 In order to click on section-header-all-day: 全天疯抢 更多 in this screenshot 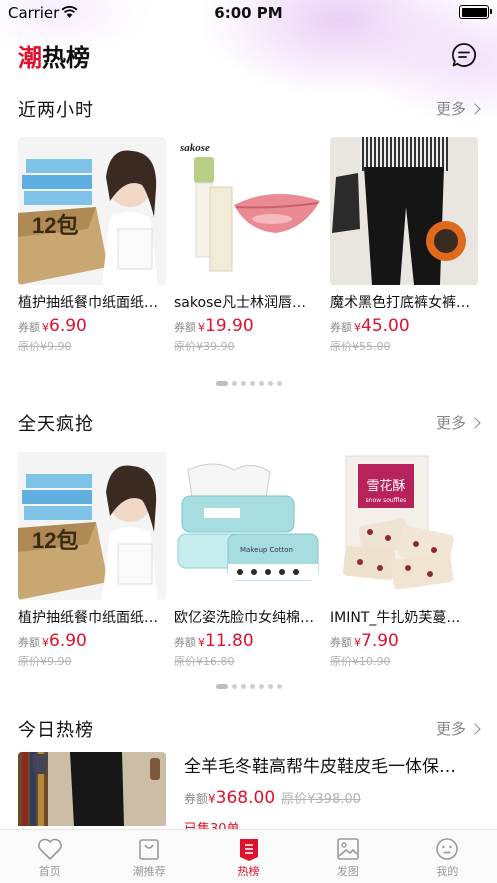, I will do `click(249, 424)`.